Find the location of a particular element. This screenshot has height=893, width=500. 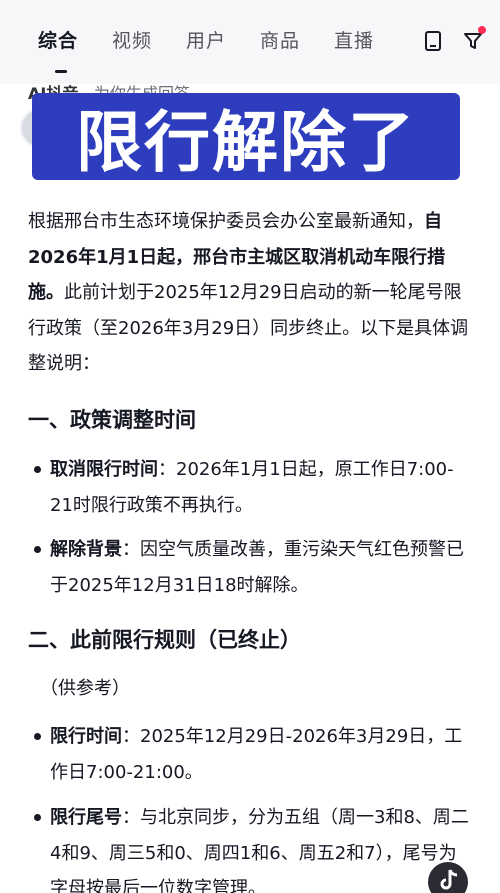

section-heading-1: 一、政策调整时间 is located at coordinates (112, 420).